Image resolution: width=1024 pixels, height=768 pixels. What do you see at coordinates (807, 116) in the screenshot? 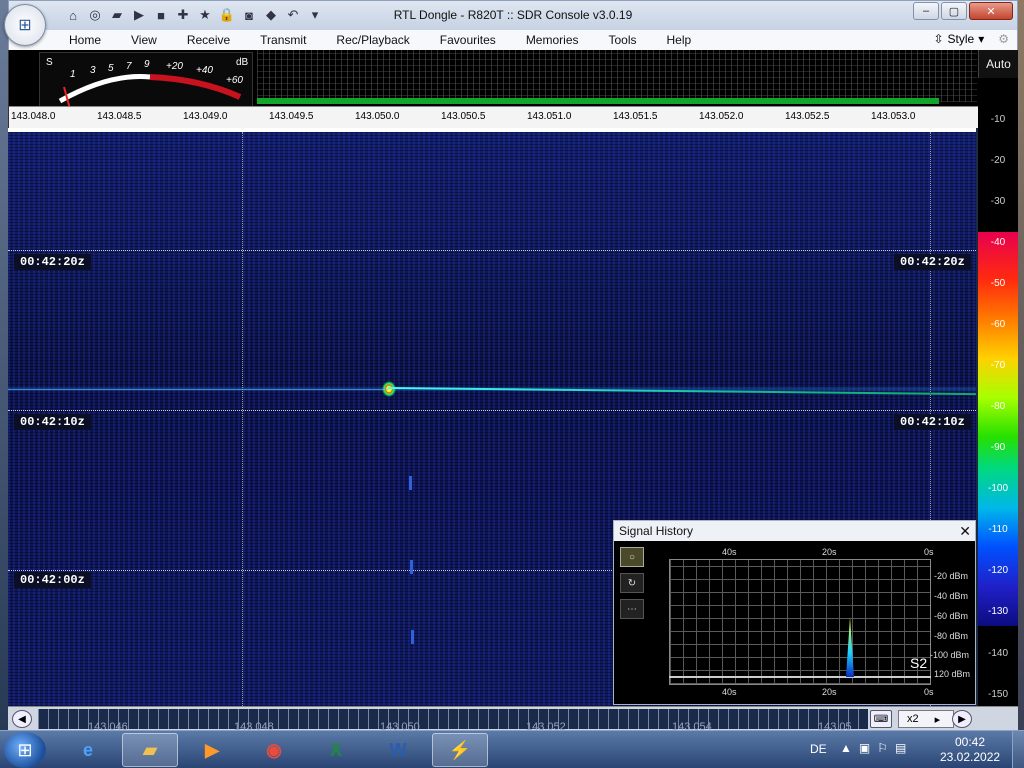
I see `frequency-tick-label: 143.052.5` at bounding box center [807, 116].